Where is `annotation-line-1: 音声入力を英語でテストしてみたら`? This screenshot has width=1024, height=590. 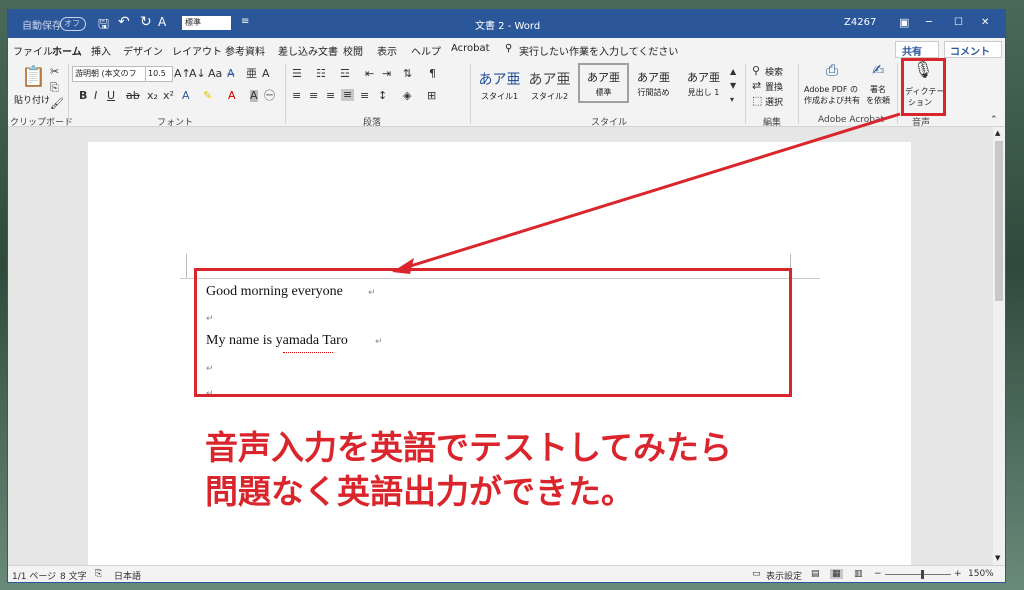 annotation-line-1: 音声入力を英語でテストしてみたら is located at coordinates (469, 447).